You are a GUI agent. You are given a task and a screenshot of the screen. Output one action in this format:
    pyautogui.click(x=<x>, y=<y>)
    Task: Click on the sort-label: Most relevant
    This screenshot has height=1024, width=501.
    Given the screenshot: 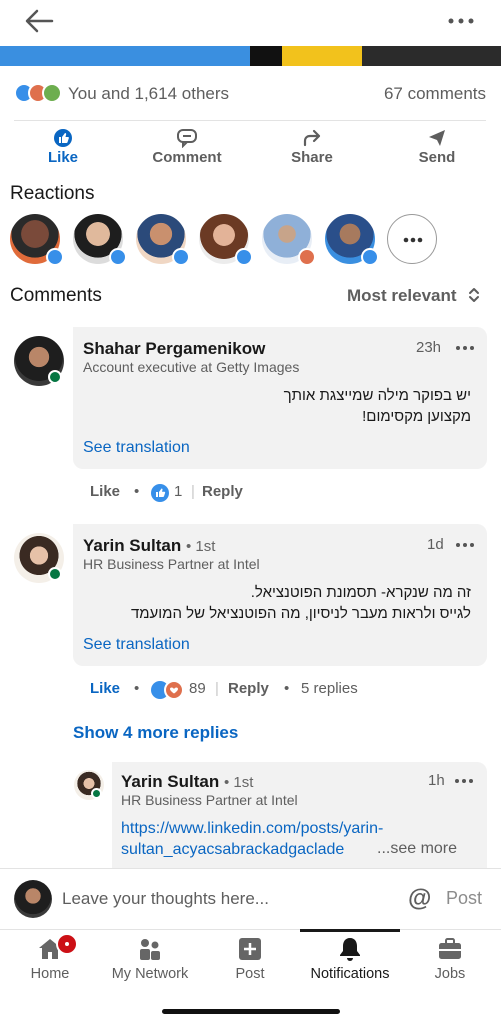 What is the action you would take?
    pyautogui.click(x=401, y=295)
    